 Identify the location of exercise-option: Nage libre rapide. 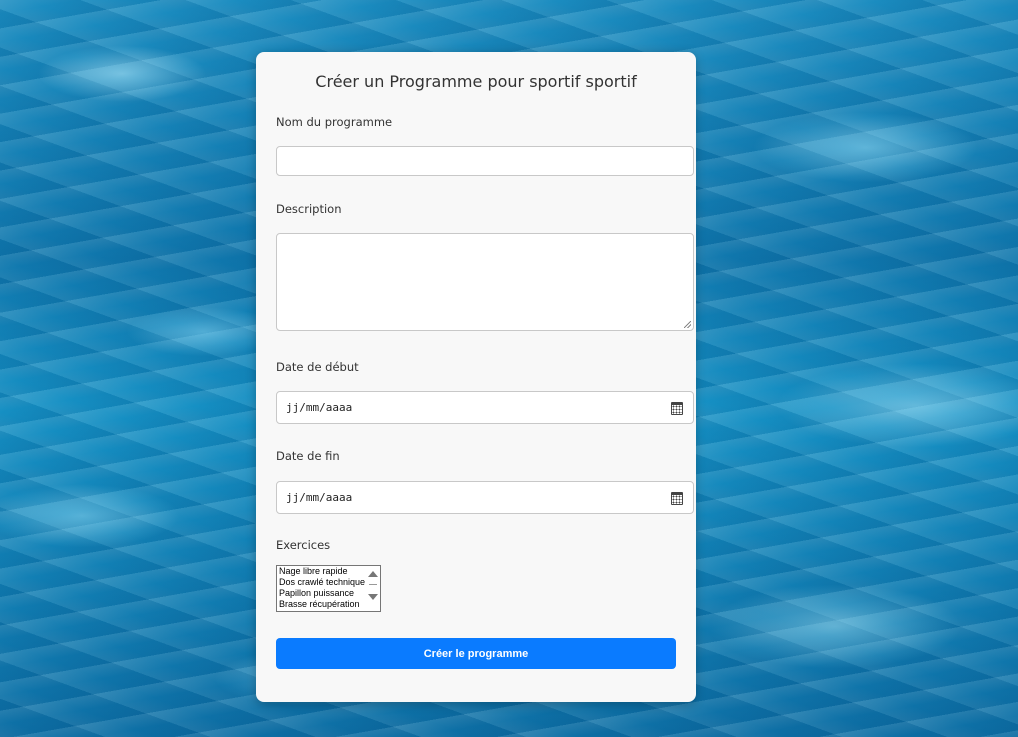
(322, 571).